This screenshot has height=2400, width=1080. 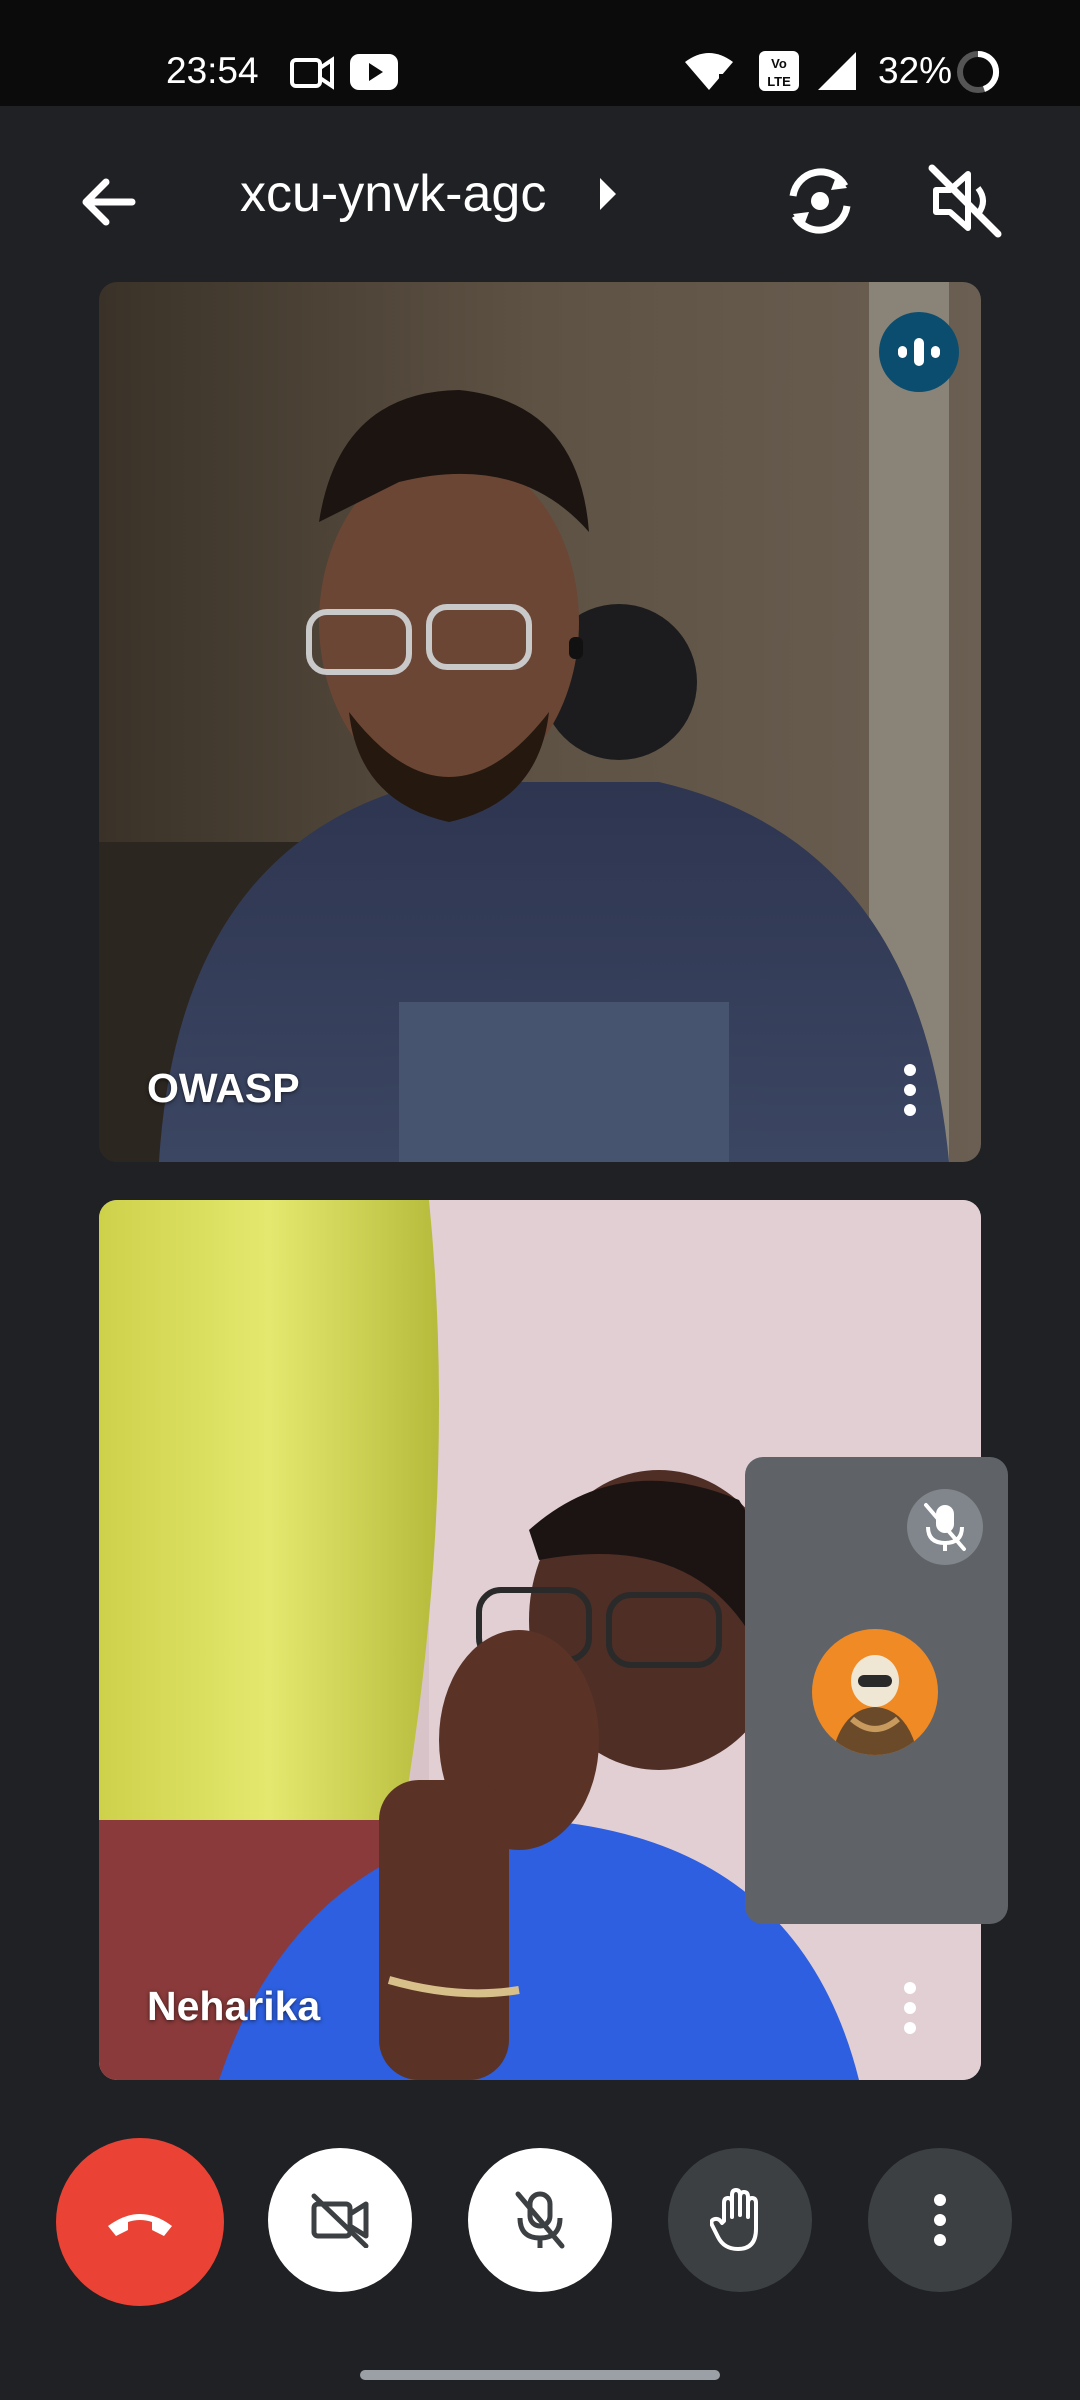 I want to click on camera-toggle-button, so click(x=340, y=2220).